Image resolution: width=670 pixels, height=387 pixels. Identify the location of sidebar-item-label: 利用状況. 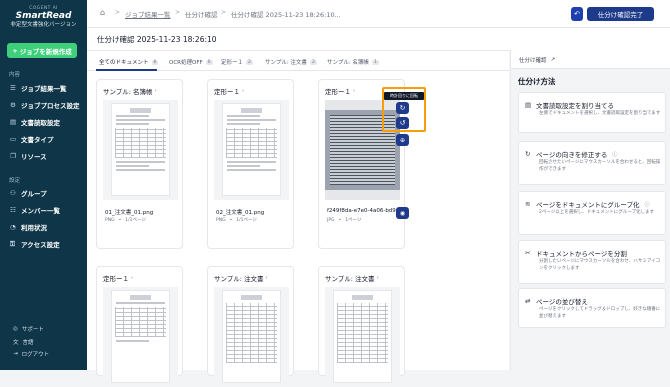
(34, 228).